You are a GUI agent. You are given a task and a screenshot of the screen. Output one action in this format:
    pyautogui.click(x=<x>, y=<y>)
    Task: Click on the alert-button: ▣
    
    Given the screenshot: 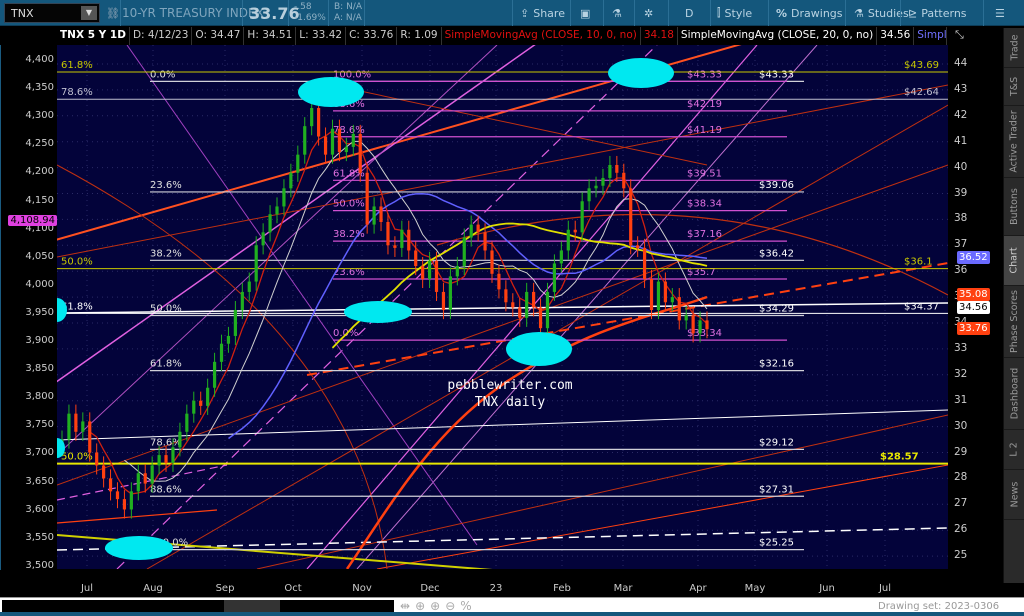 What is the action you would take?
    pyautogui.click(x=585, y=13)
    